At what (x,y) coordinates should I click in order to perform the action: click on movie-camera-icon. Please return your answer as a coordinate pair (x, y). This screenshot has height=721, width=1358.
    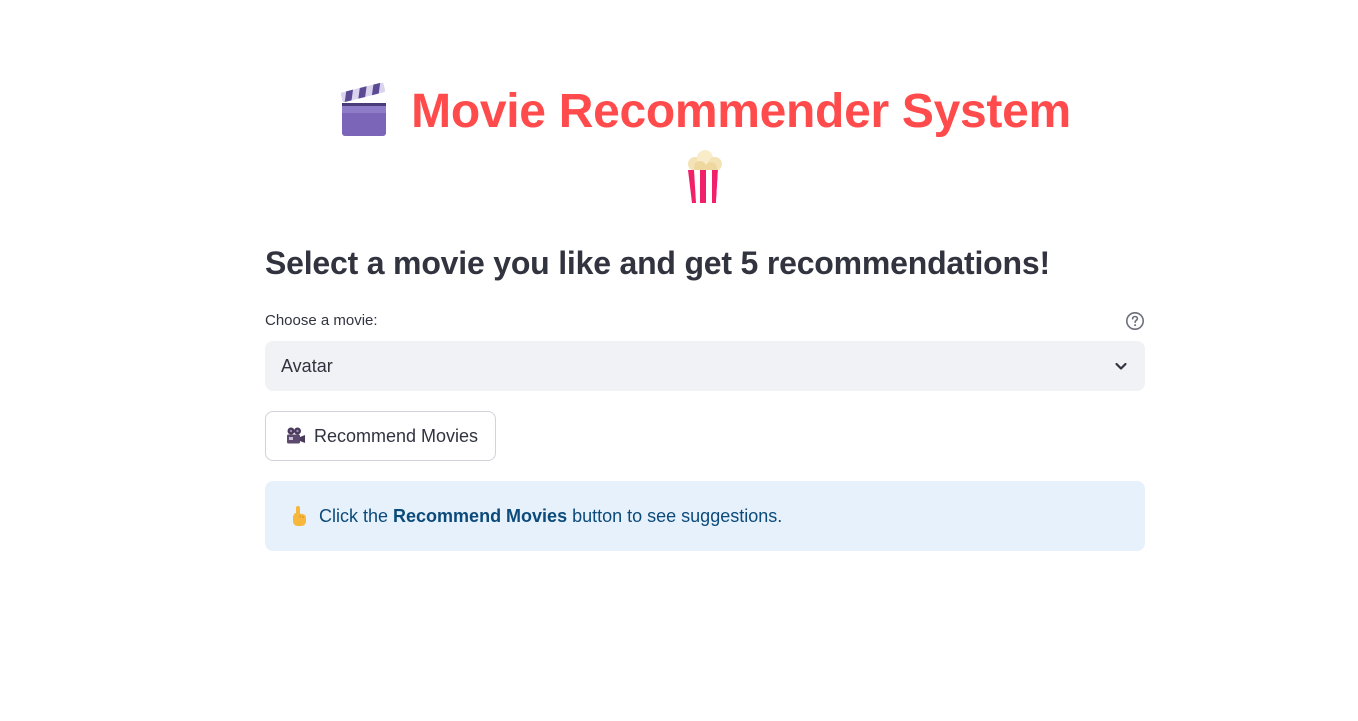
    Looking at the image, I should click on (296, 435).